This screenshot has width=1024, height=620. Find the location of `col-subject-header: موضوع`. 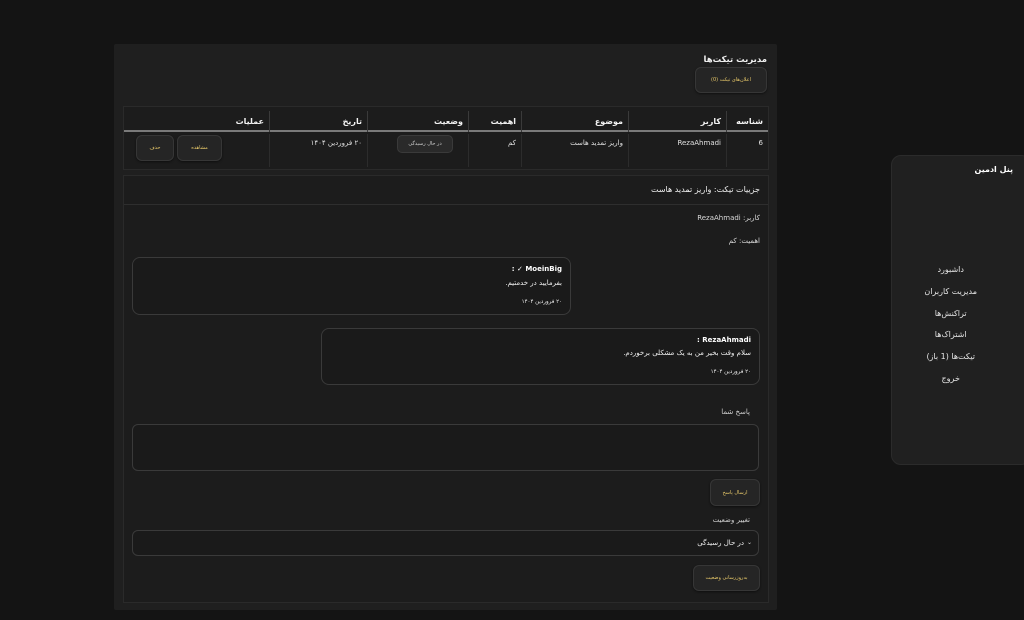

col-subject-header: موضوع is located at coordinates (574, 121).